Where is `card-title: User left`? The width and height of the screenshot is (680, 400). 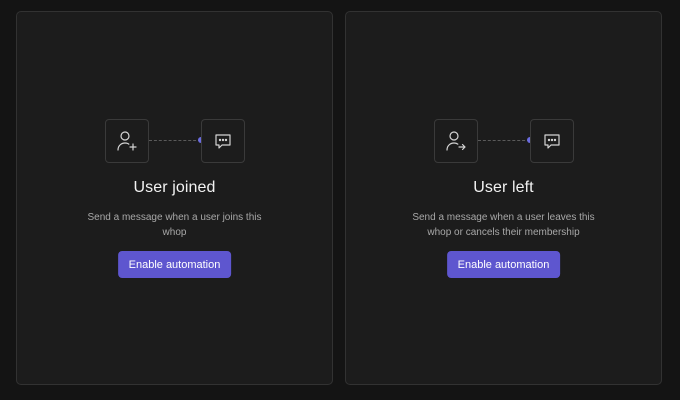 card-title: User left is located at coordinates (503, 187).